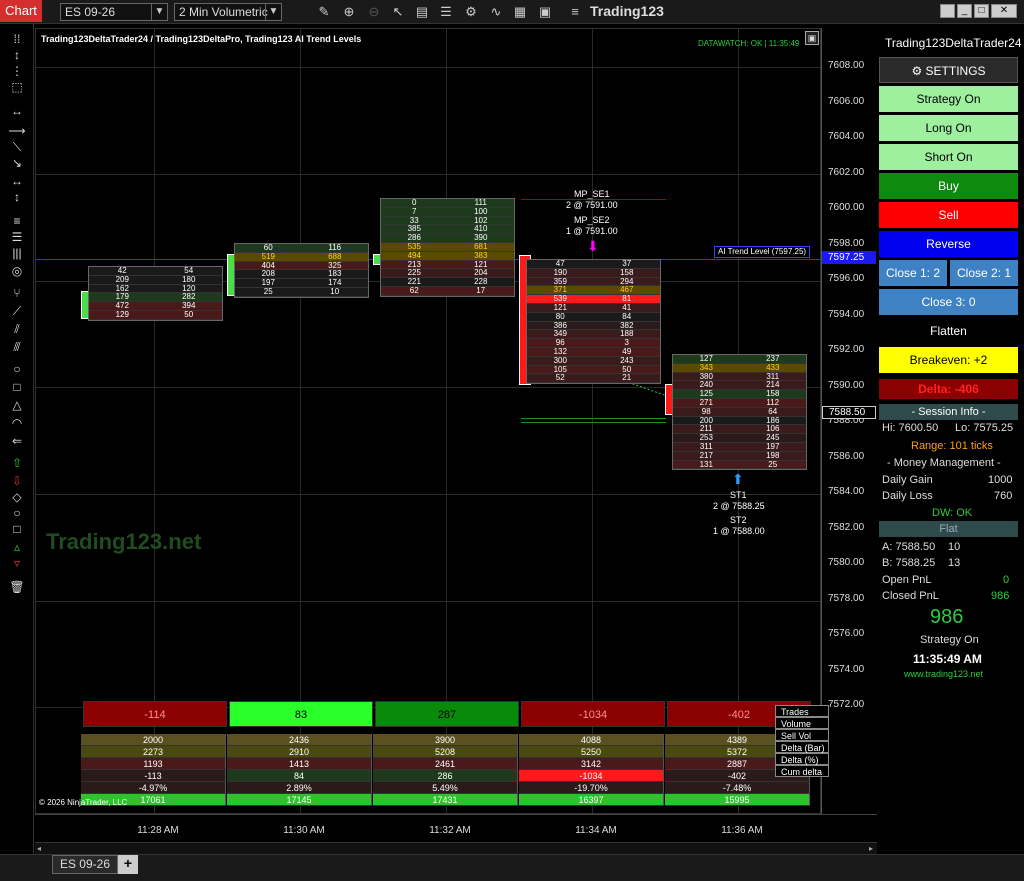  I want to click on ray-icon: ⟶, so click(17, 131).